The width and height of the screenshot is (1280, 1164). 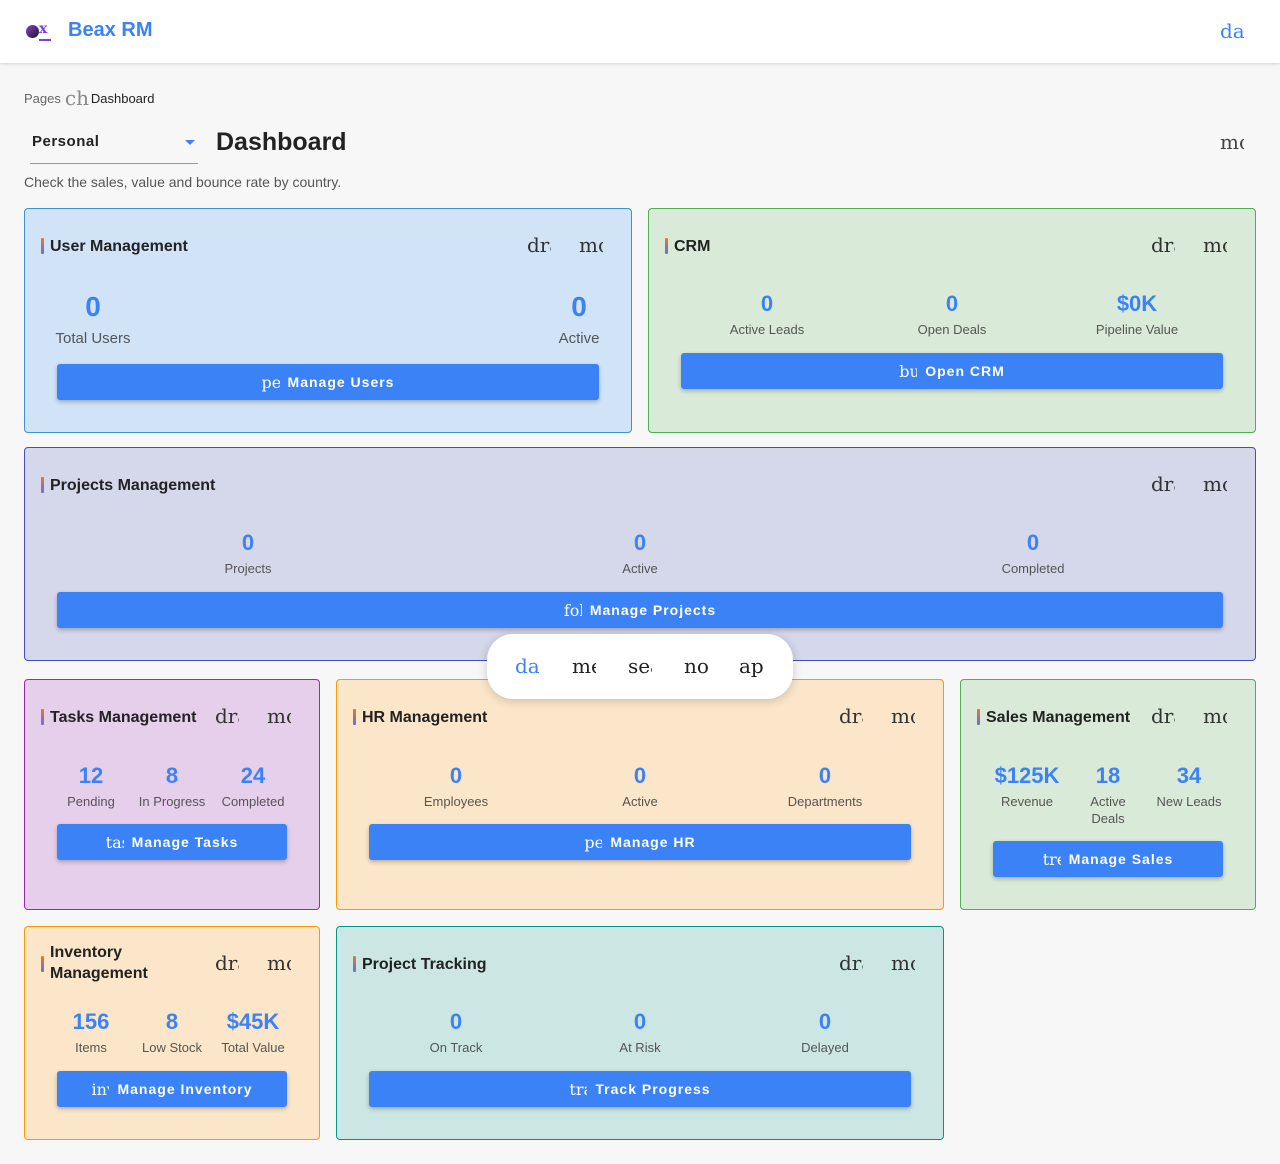 What do you see at coordinates (952, 371) in the screenshot?
I see `open-crm-button: business Open CRM` at bounding box center [952, 371].